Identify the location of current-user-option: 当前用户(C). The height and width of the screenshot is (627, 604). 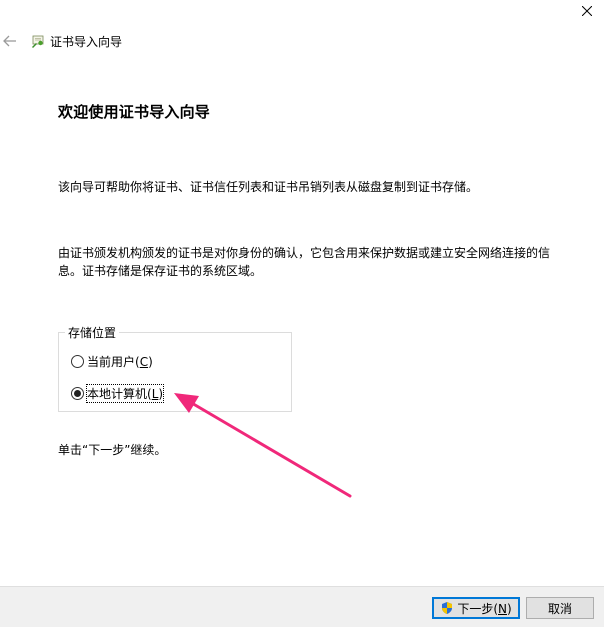
(112, 361).